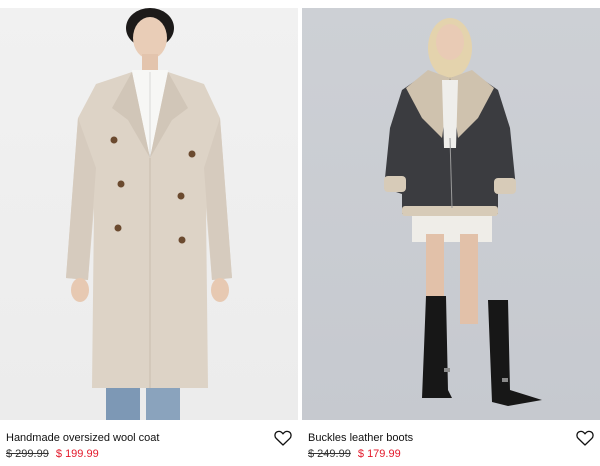 The height and width of the screenshot is (466, 600). What do you see at coordinates (27, 454) in the screenshot?
I see `original-price: $ 299.99` at bounding box center [27, 454].